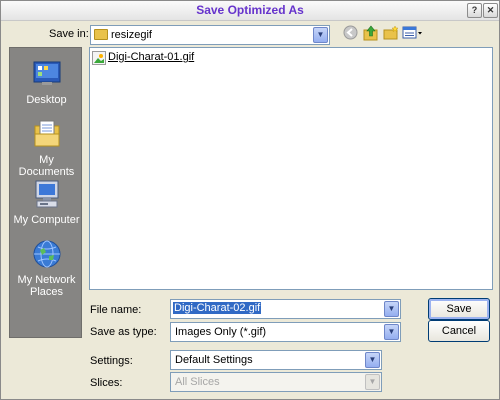  I want to click on dialog-title: Save Optimized As, so click(250, 10).